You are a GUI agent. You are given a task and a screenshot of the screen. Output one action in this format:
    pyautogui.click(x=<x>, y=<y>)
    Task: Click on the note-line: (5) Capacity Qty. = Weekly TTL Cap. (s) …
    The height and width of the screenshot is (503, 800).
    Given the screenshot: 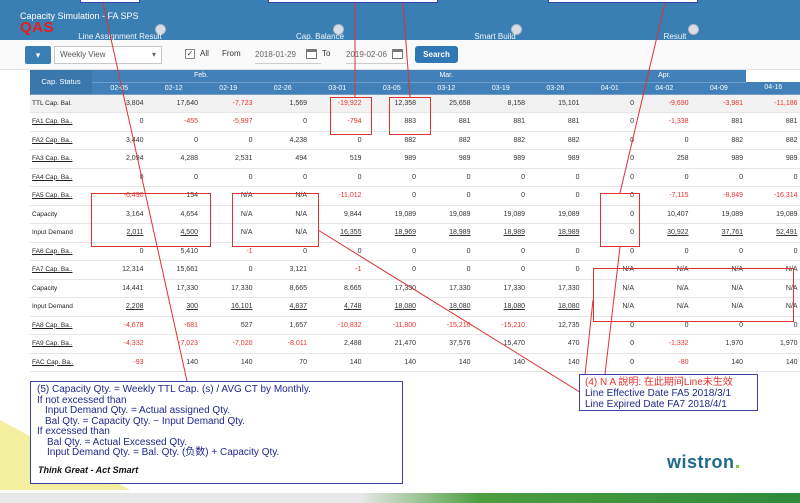 What is the action you would take?
    pyautogui.click(x=174, y=389)
    